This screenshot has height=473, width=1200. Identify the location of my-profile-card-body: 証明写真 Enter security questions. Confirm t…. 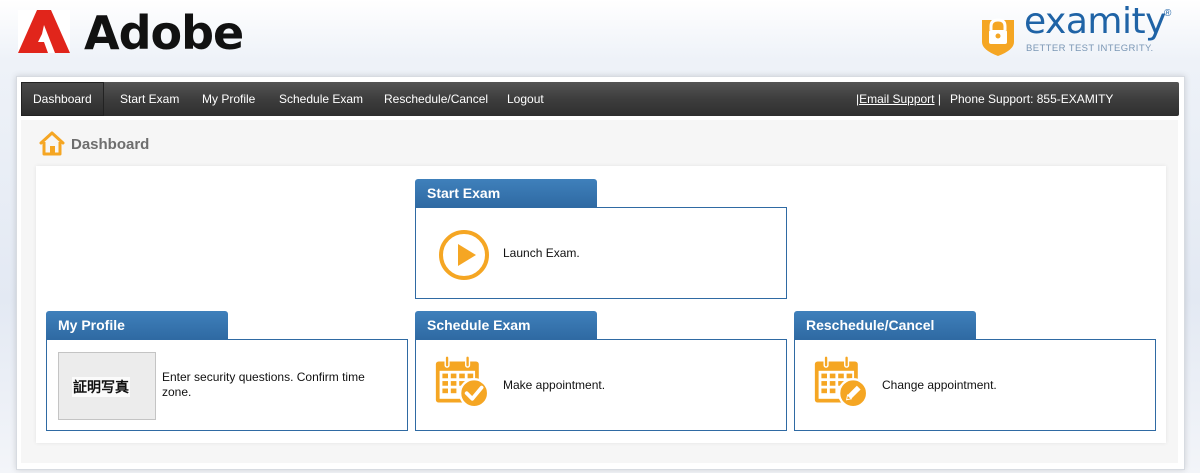
(227, 385).